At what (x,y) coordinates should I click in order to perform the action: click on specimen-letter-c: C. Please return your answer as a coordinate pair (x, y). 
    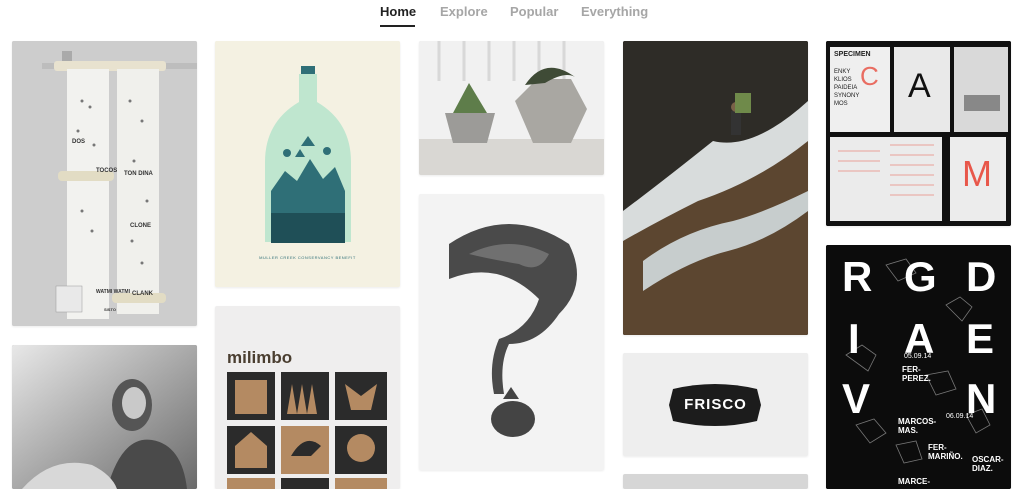
    Looking at the image, I should click on (869, 76).